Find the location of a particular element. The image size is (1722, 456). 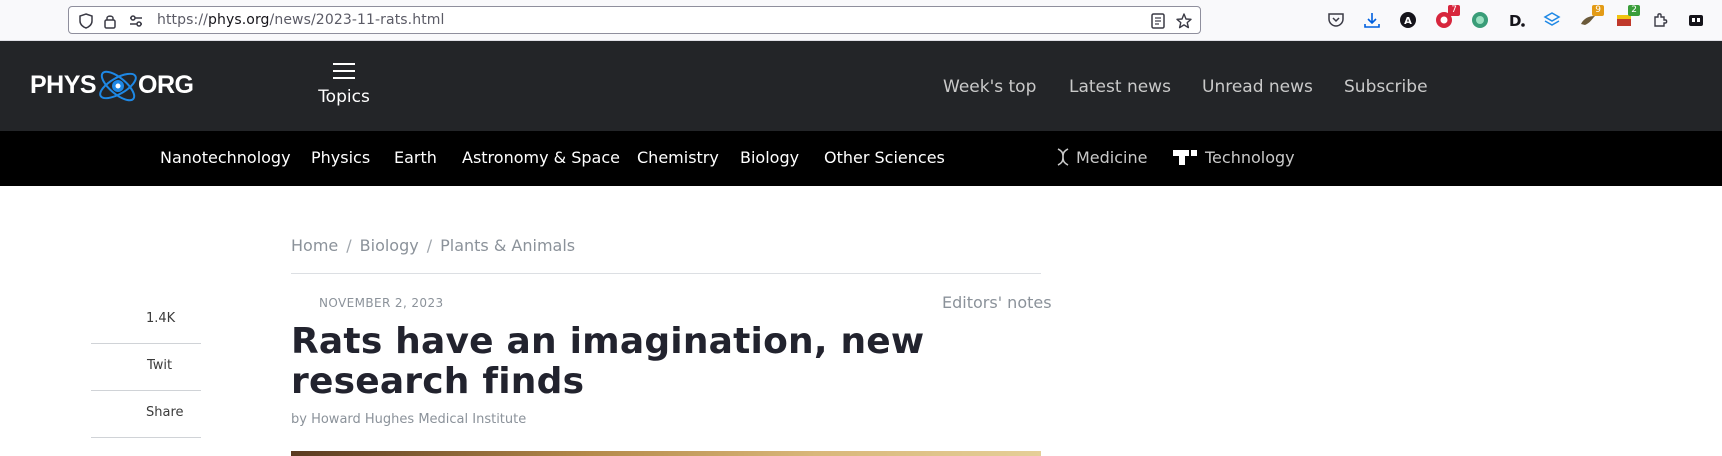

extension-flag-icon: 2 is located at coordinates (1627, 17).